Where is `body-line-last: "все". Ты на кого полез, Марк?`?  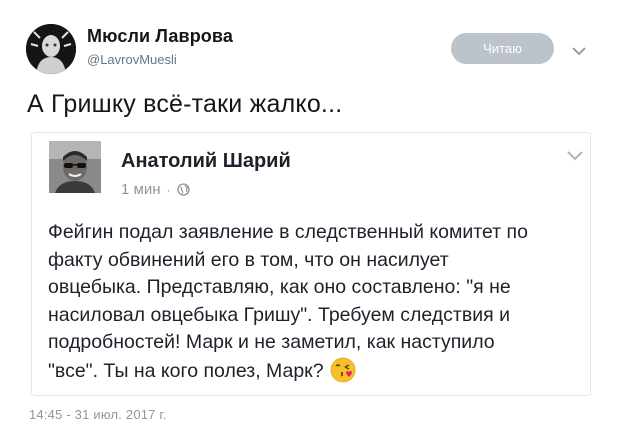 body-line-last: "все". Ты на кого полез, Марк? is located at coordinates (316, 371).